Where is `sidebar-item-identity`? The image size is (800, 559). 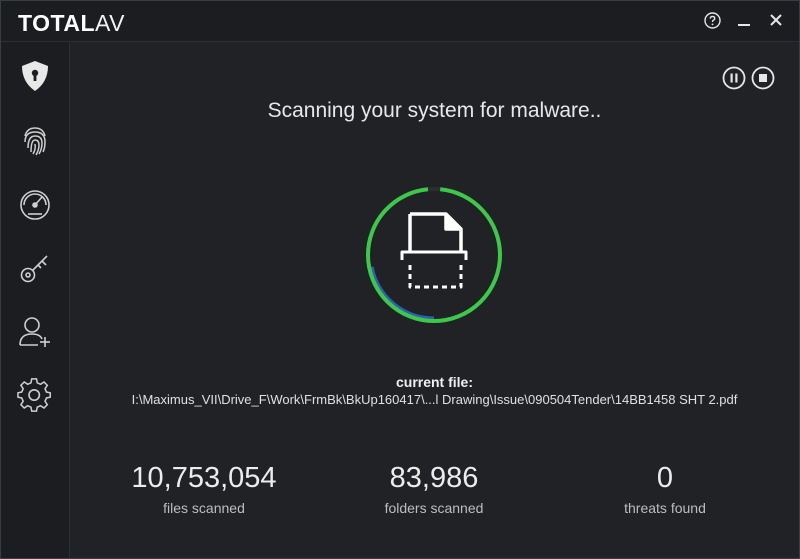 sidebar-item-identity is located at coordinates (35, 140).